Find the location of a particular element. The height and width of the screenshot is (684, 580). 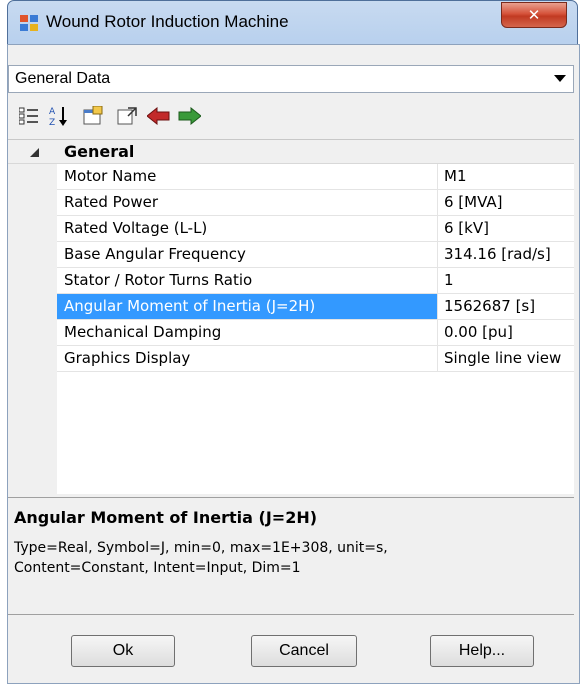

property-row: Stator / Rotor Turns Ratio 1 is located at coordinates (315, 281).